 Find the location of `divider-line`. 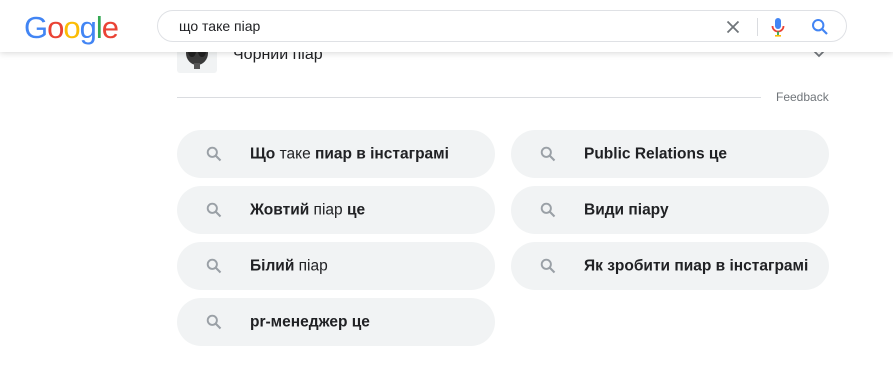

divider-line is located at coordinates (469, 97).